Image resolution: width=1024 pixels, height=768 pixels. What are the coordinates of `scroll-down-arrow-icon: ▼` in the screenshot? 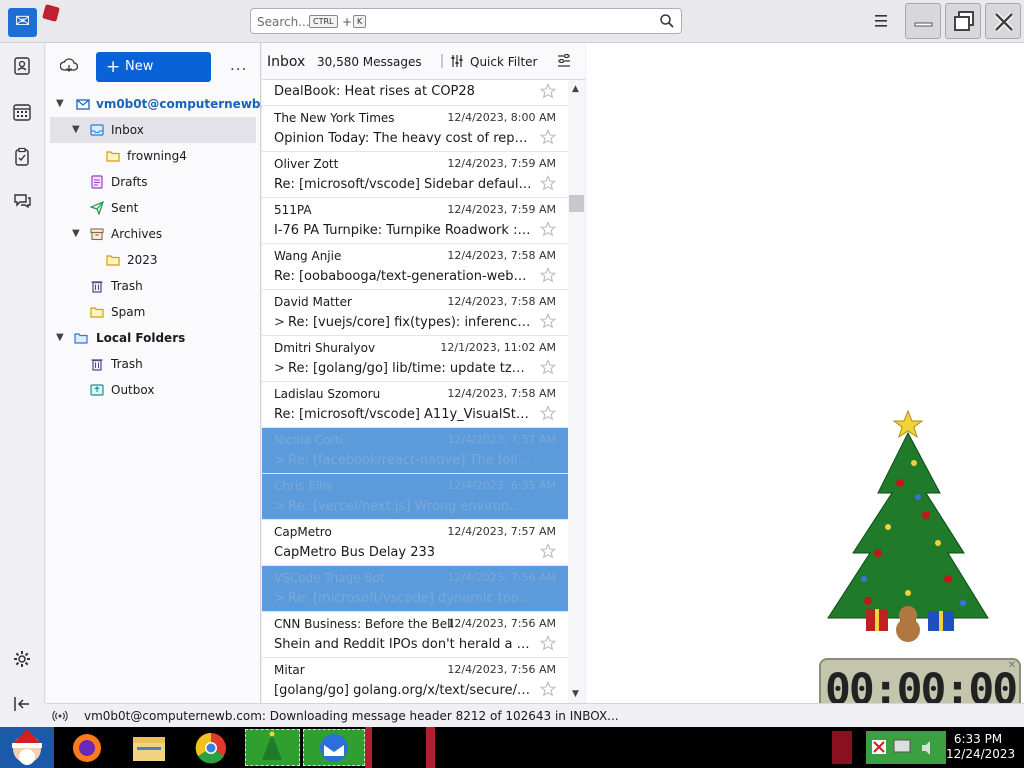 It's located at (575, 694).